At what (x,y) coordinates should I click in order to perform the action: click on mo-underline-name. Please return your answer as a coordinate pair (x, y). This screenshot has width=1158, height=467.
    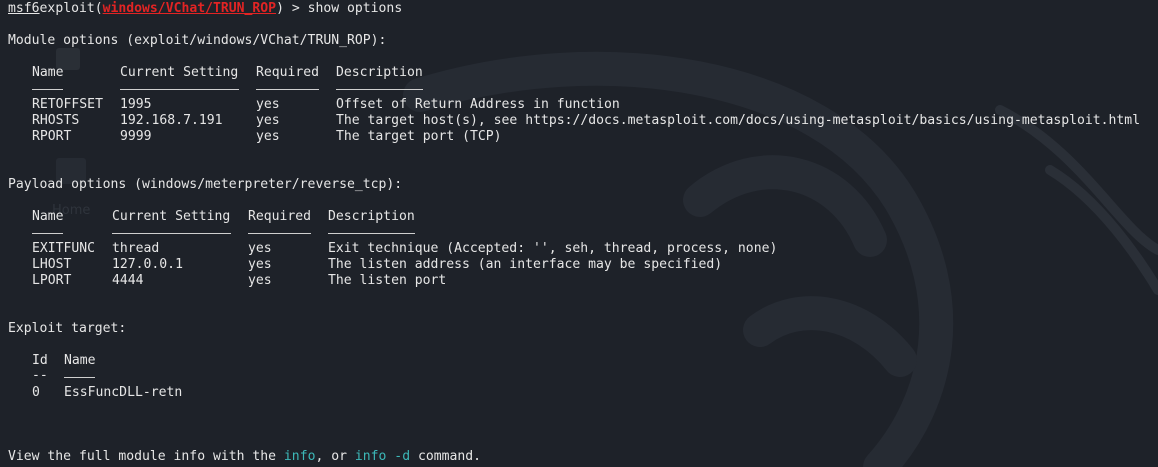
    Looking at the image, I should click on (47, 89).